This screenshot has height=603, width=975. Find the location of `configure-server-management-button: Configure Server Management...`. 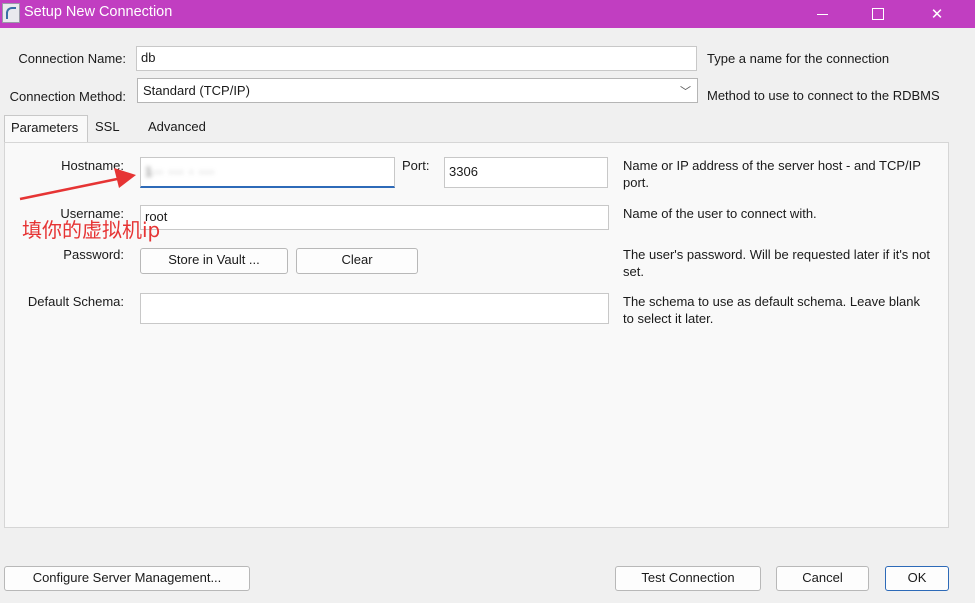

configure-server-management-button: Configure Server Management... is located at coordinates (127, 578).